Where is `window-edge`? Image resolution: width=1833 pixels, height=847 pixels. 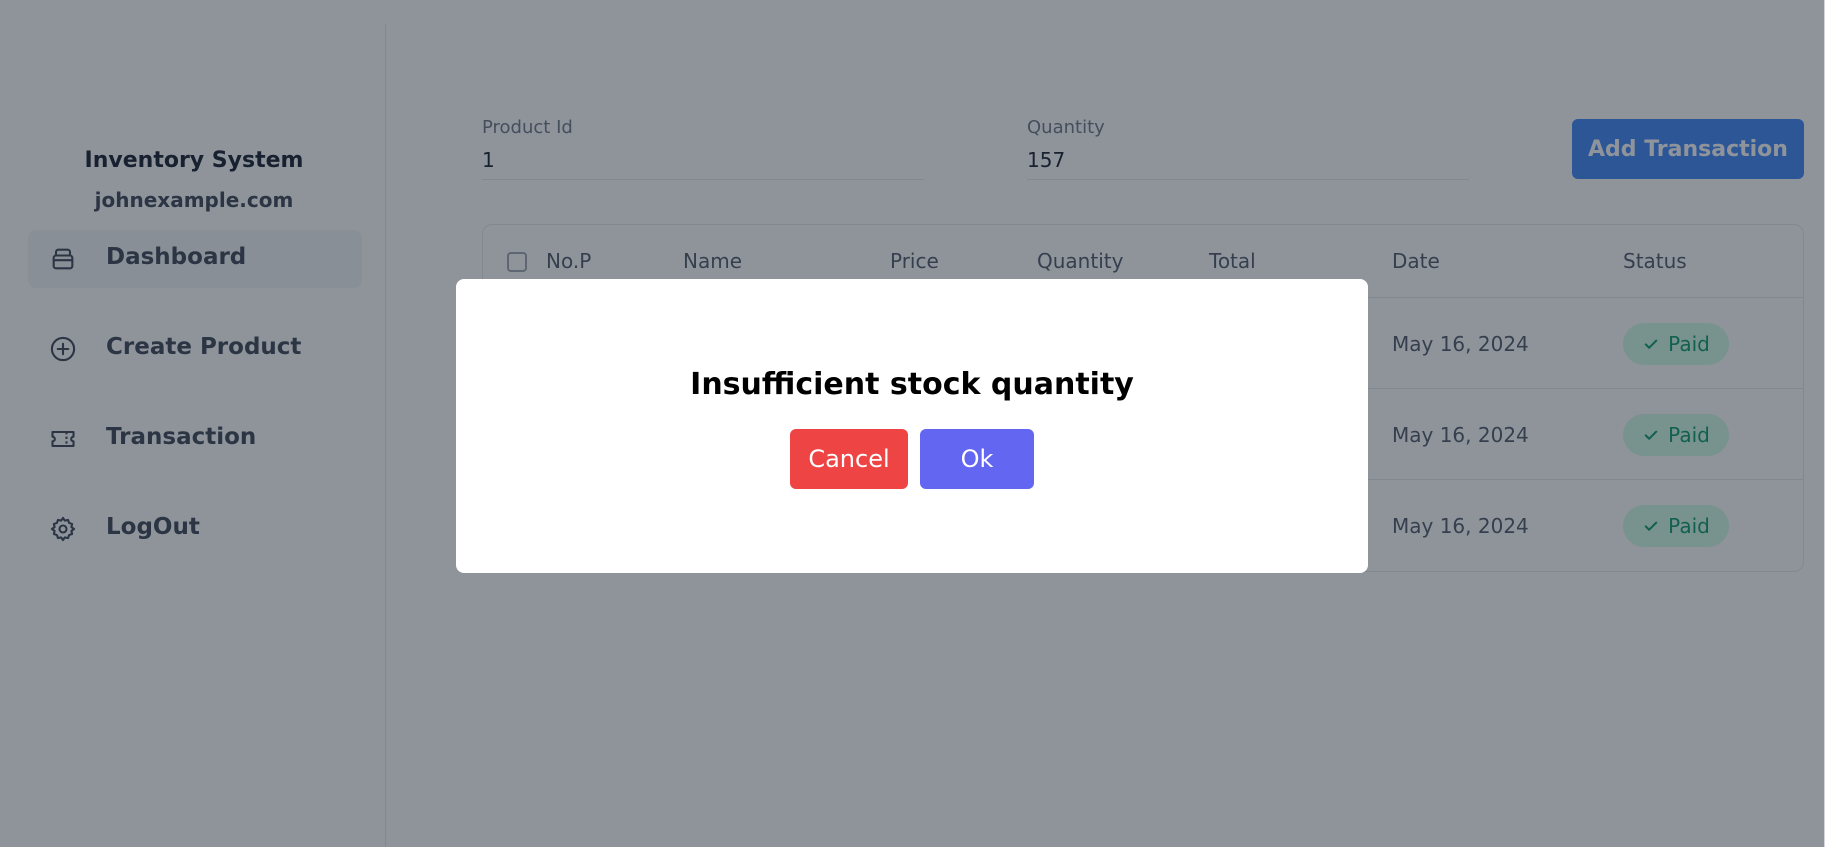 window-edge is located at coordinates (1828, 423).